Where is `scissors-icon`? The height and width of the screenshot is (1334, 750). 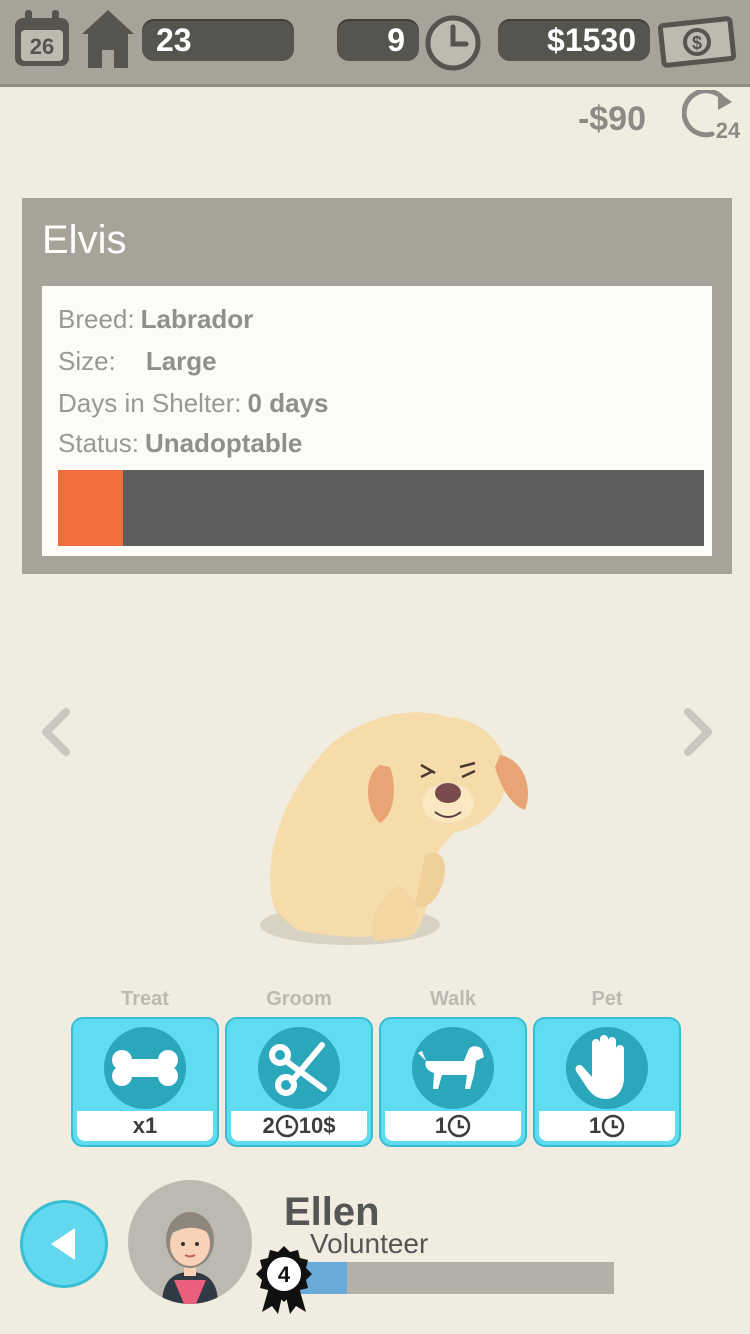 scissors-icon is located at coordinates (298, 1069).